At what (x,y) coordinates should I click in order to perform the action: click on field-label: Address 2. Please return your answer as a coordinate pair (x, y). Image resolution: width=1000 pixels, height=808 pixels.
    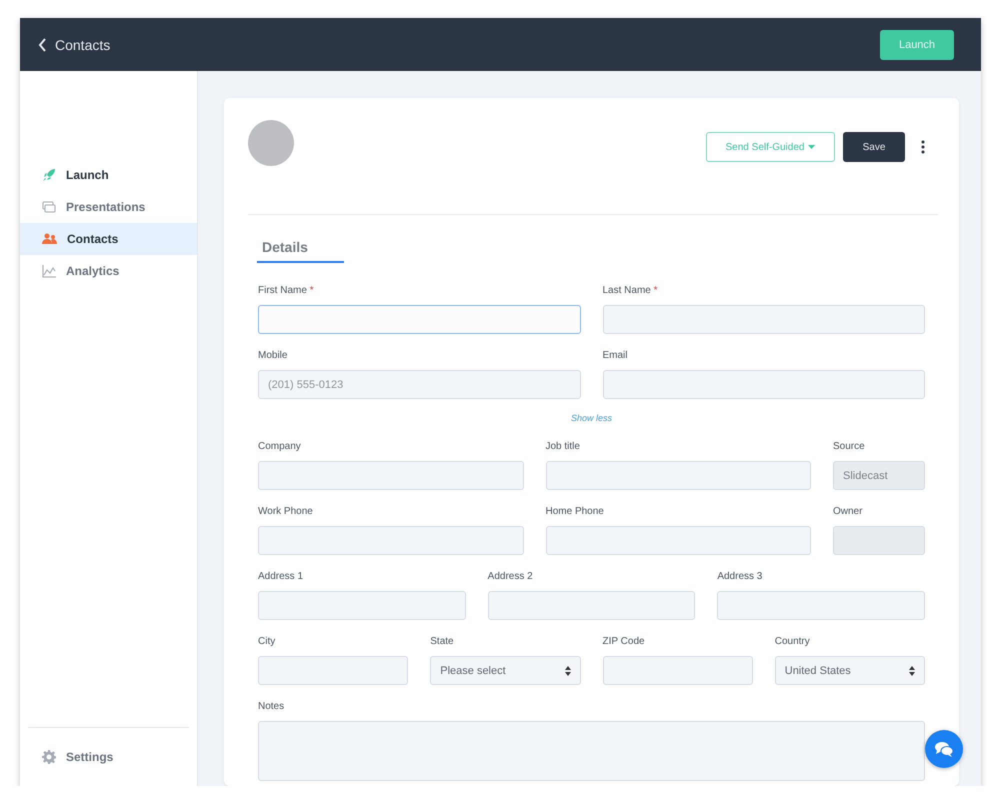
    Looking at the image, I should click on (511, 577).